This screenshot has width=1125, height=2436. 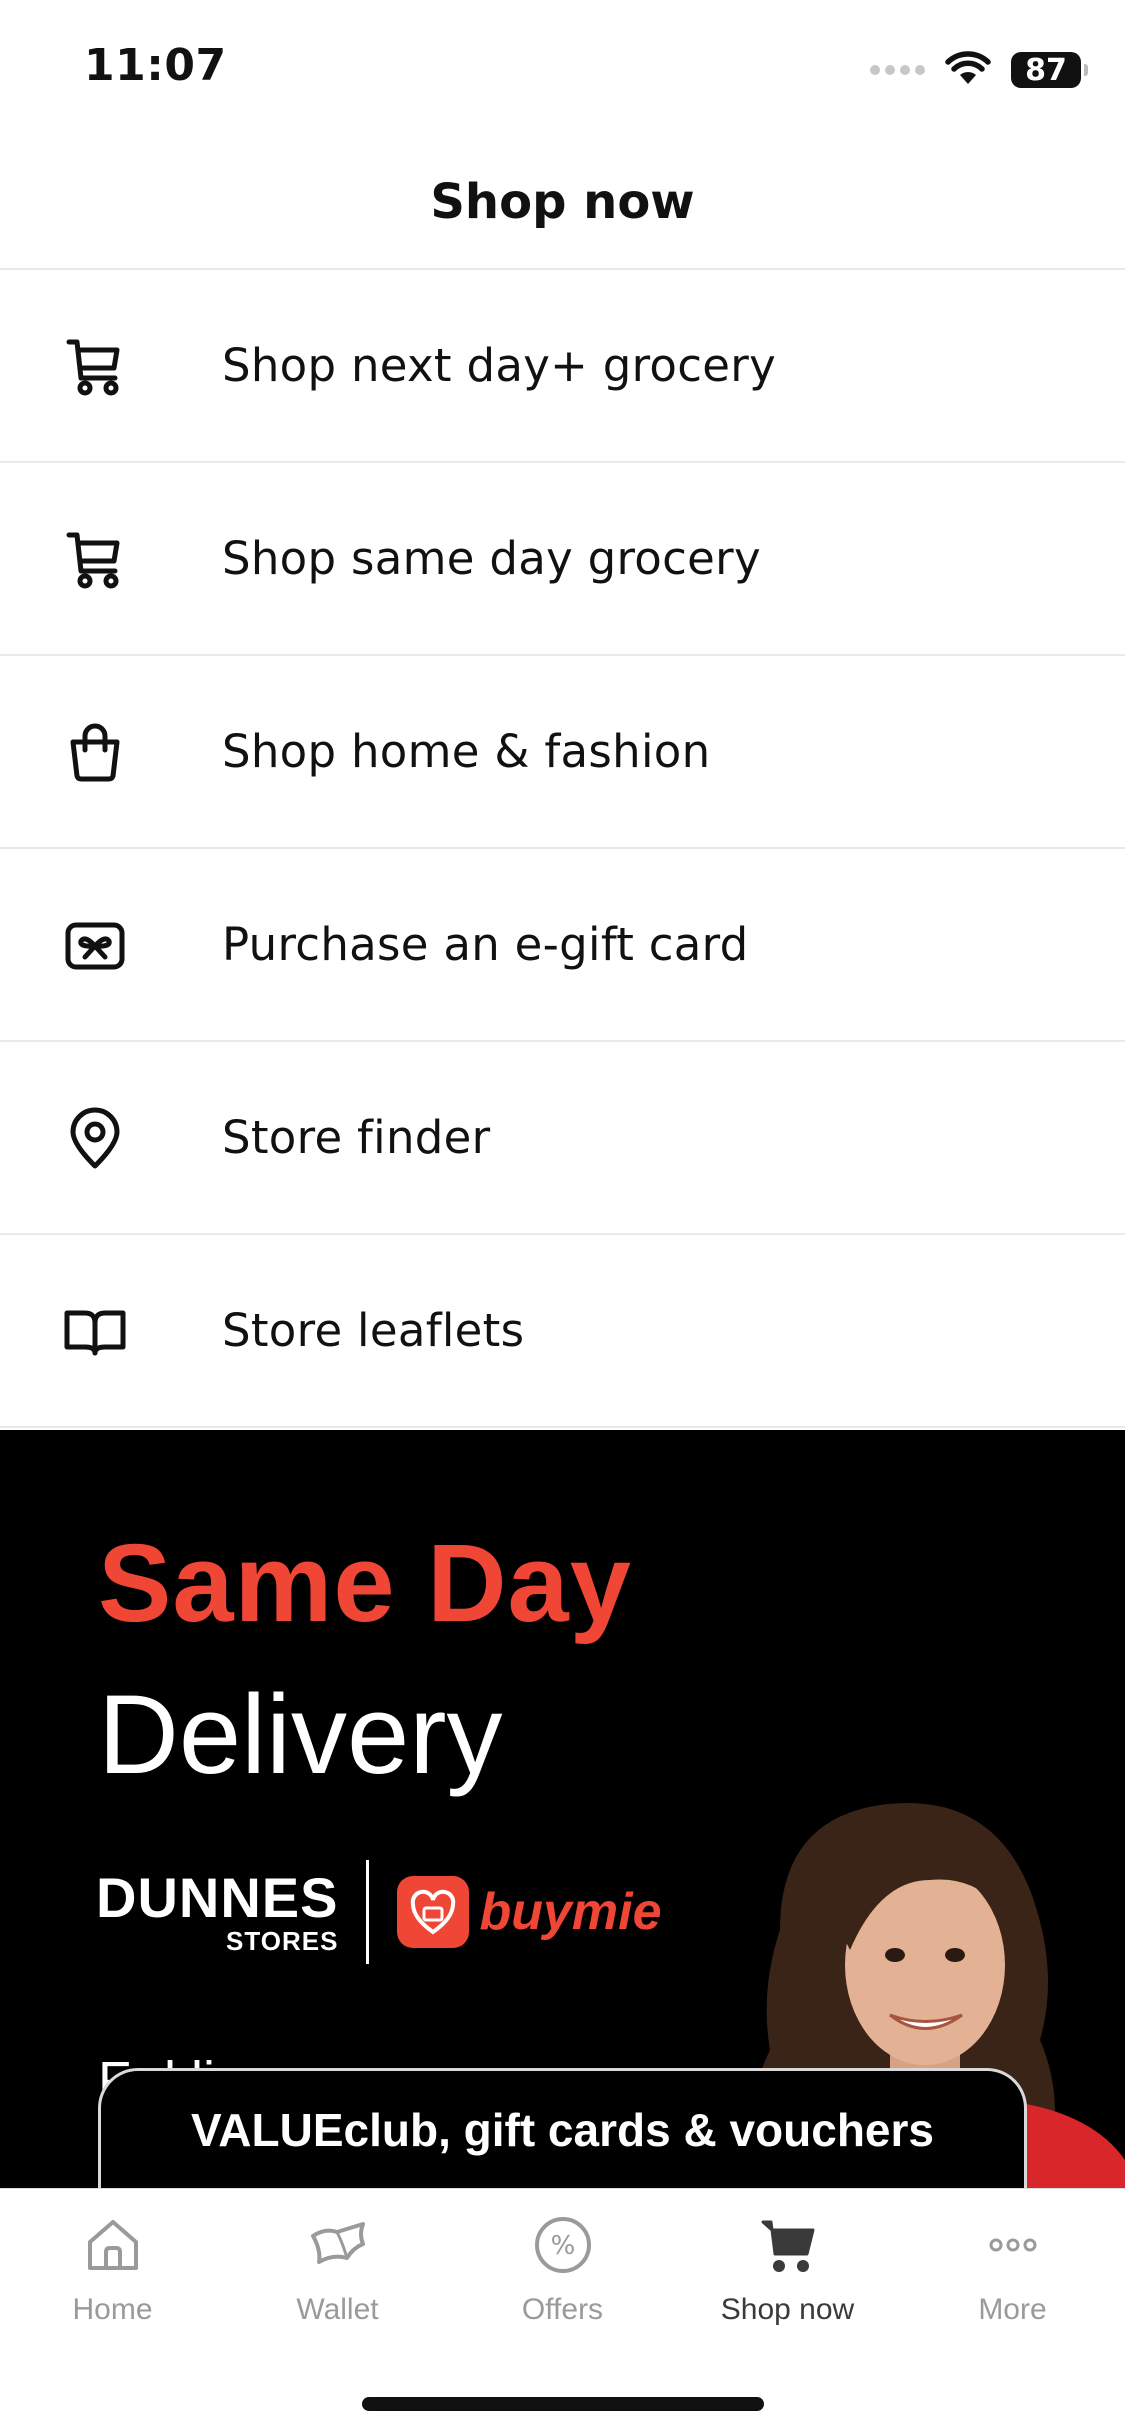 I want to click on menu-item-label: Store leaflets, so click(x=373, y=1330).